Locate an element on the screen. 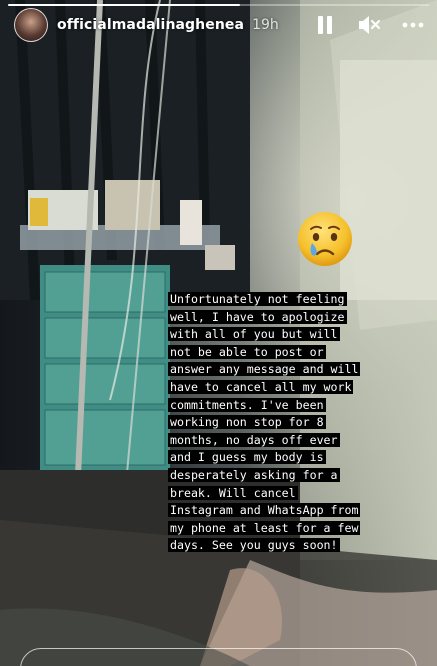 This screenshot has width=437, height=666. caption-line-text: working non stop for 8 is located at coordinates (247, 422).